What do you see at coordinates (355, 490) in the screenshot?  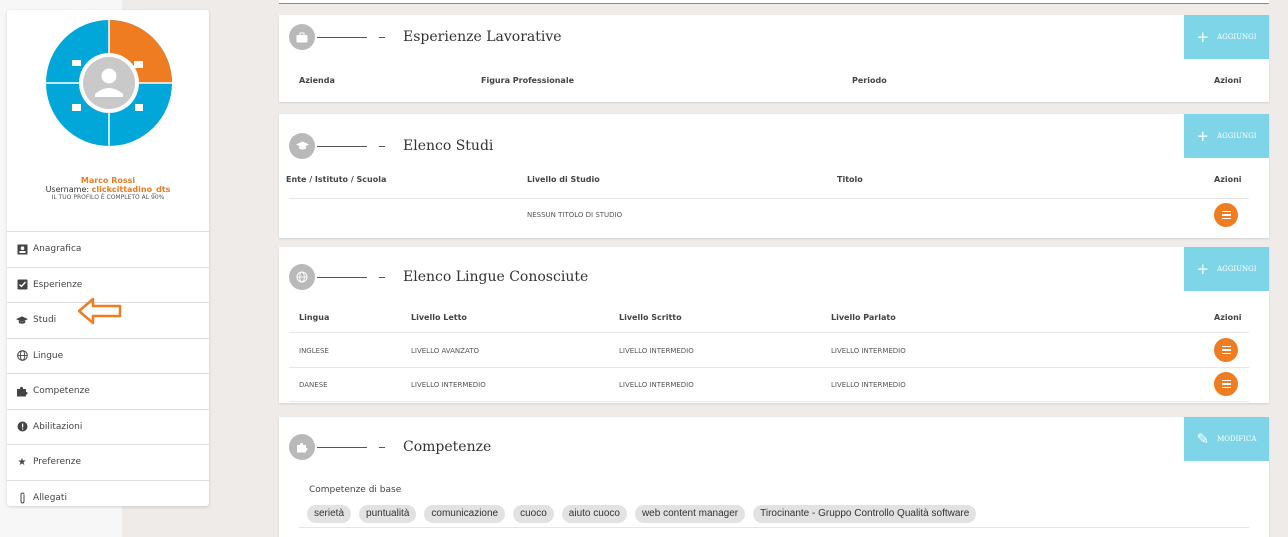 I see `competenze-base-label: Competenze di base` at bounding box center [355, 490].